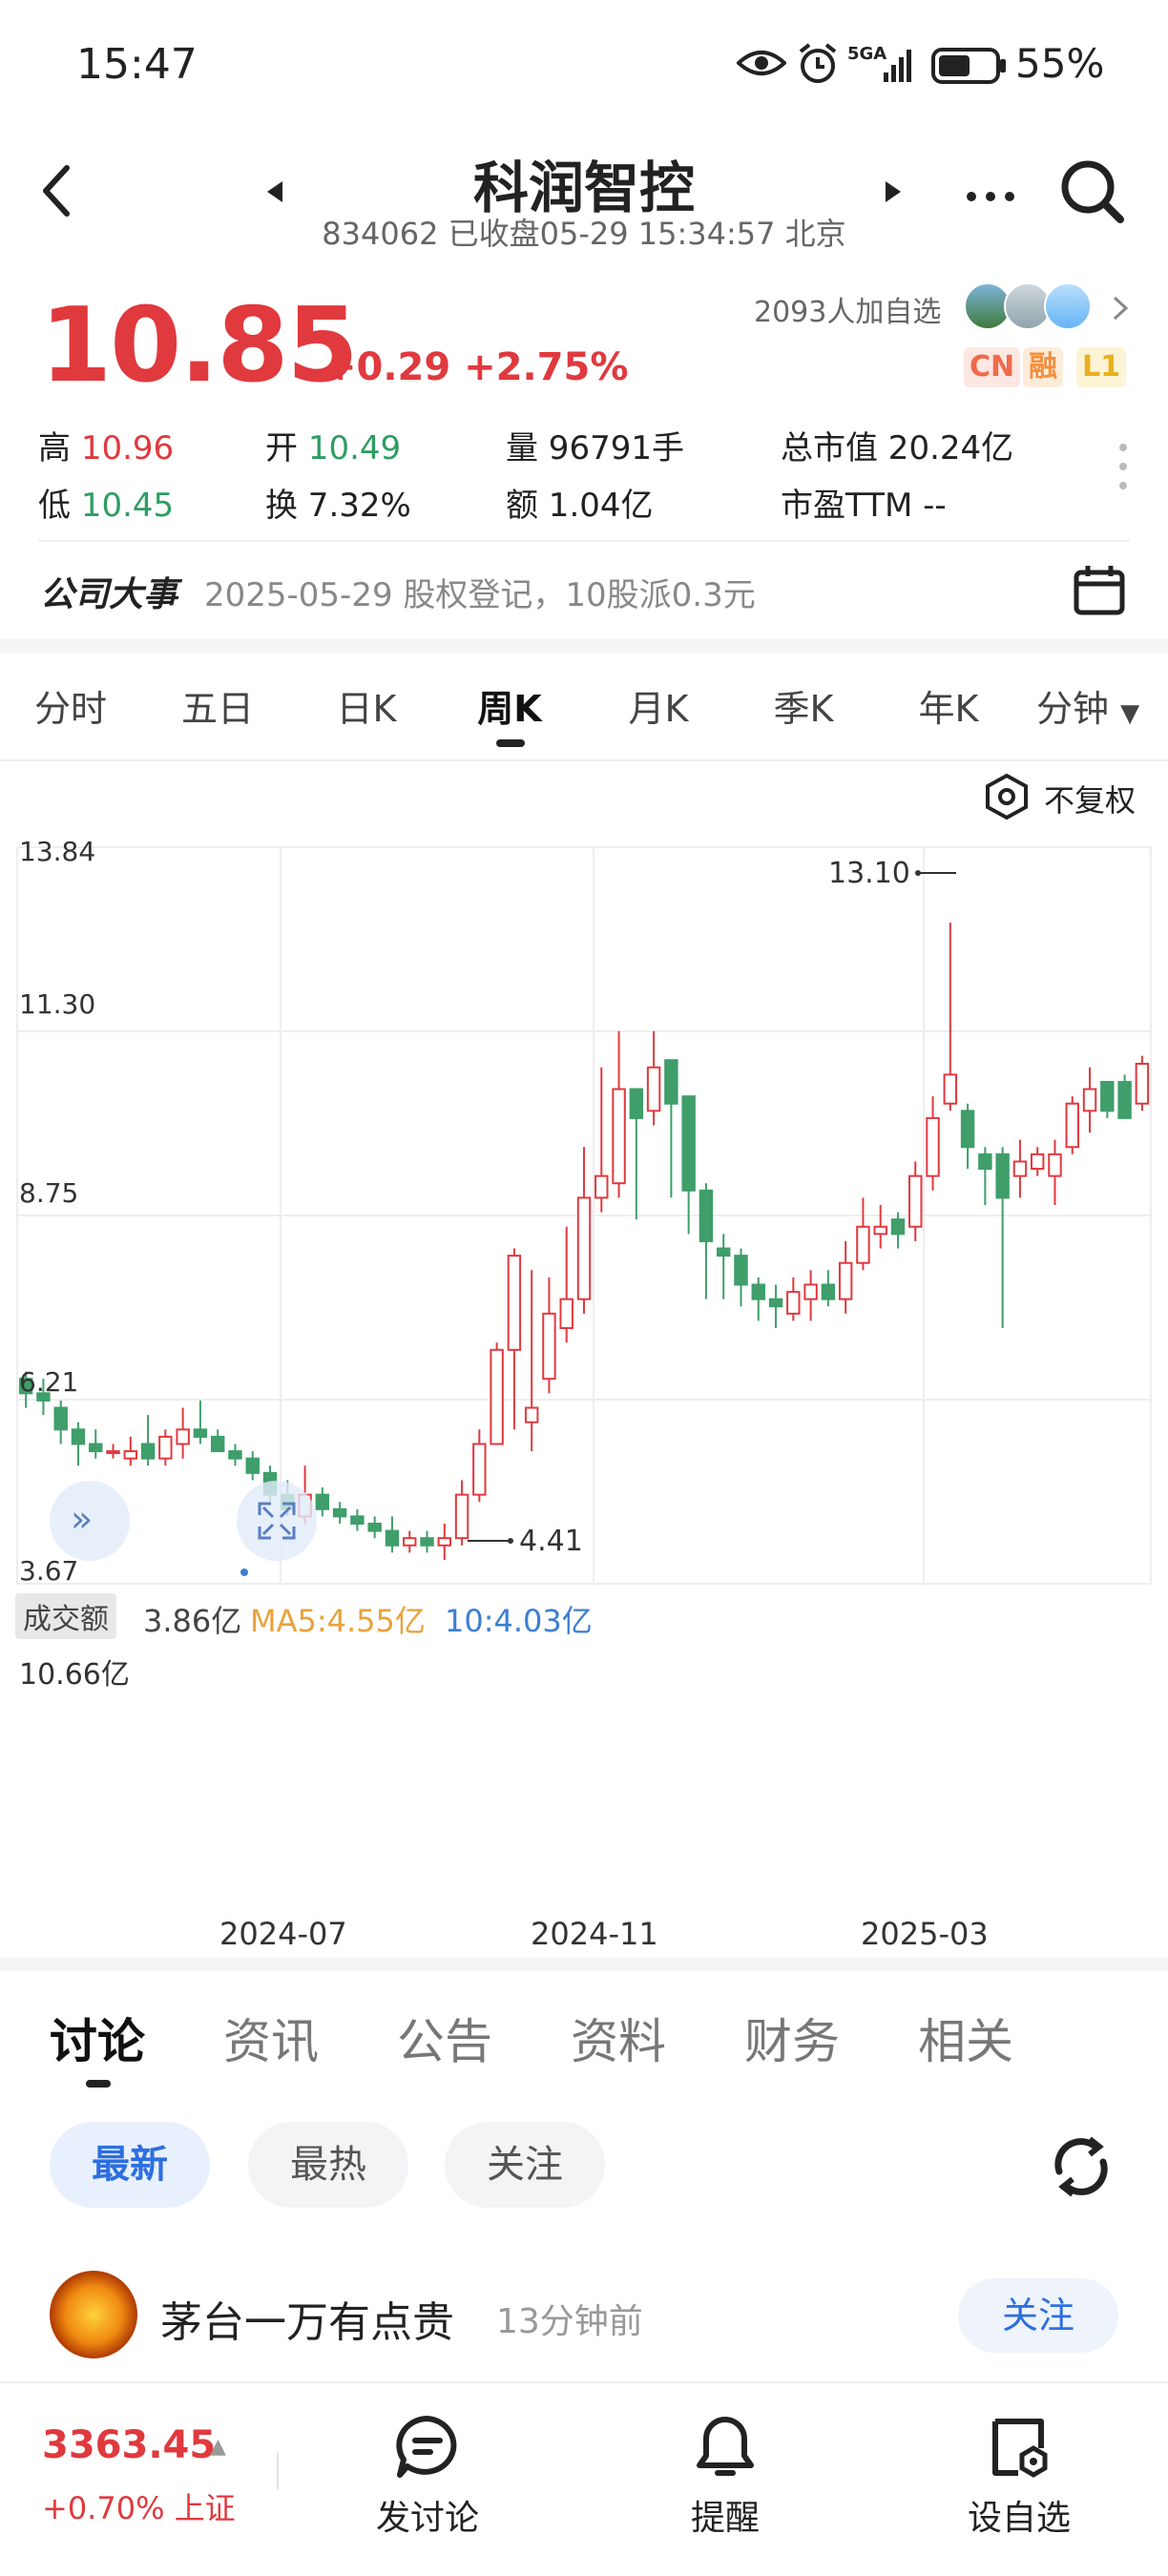 This screenshot has height=2576, width=1168. I want to click on chevron-right-icon, so click(1120, 308).